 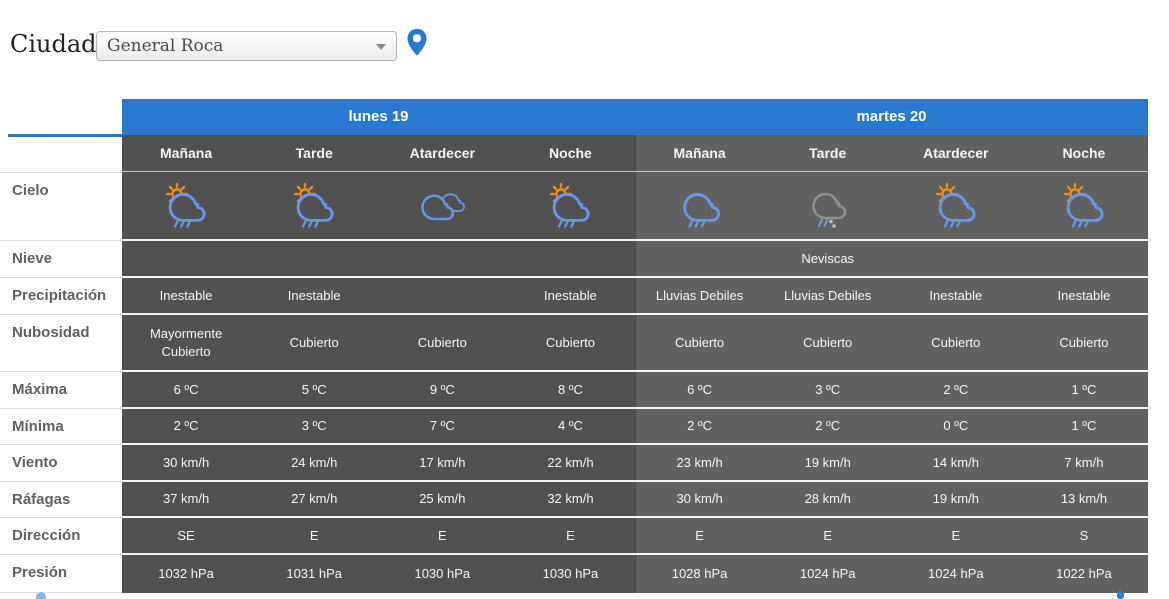 I want to click on viento-cell: 23 km/h, so click(x=699, y=462).